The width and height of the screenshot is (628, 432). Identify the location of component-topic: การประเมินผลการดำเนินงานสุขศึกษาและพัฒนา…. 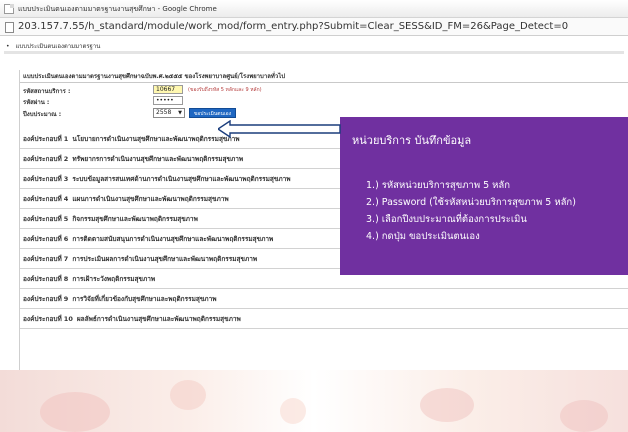
(165, 259).